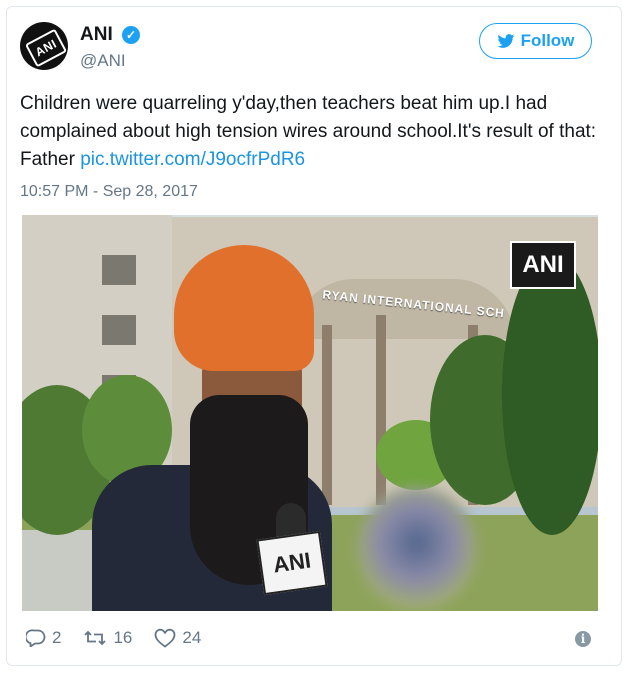  Describe the element at coordinates (417, 549) in the screenshot. I see `blurred-child` at that location.